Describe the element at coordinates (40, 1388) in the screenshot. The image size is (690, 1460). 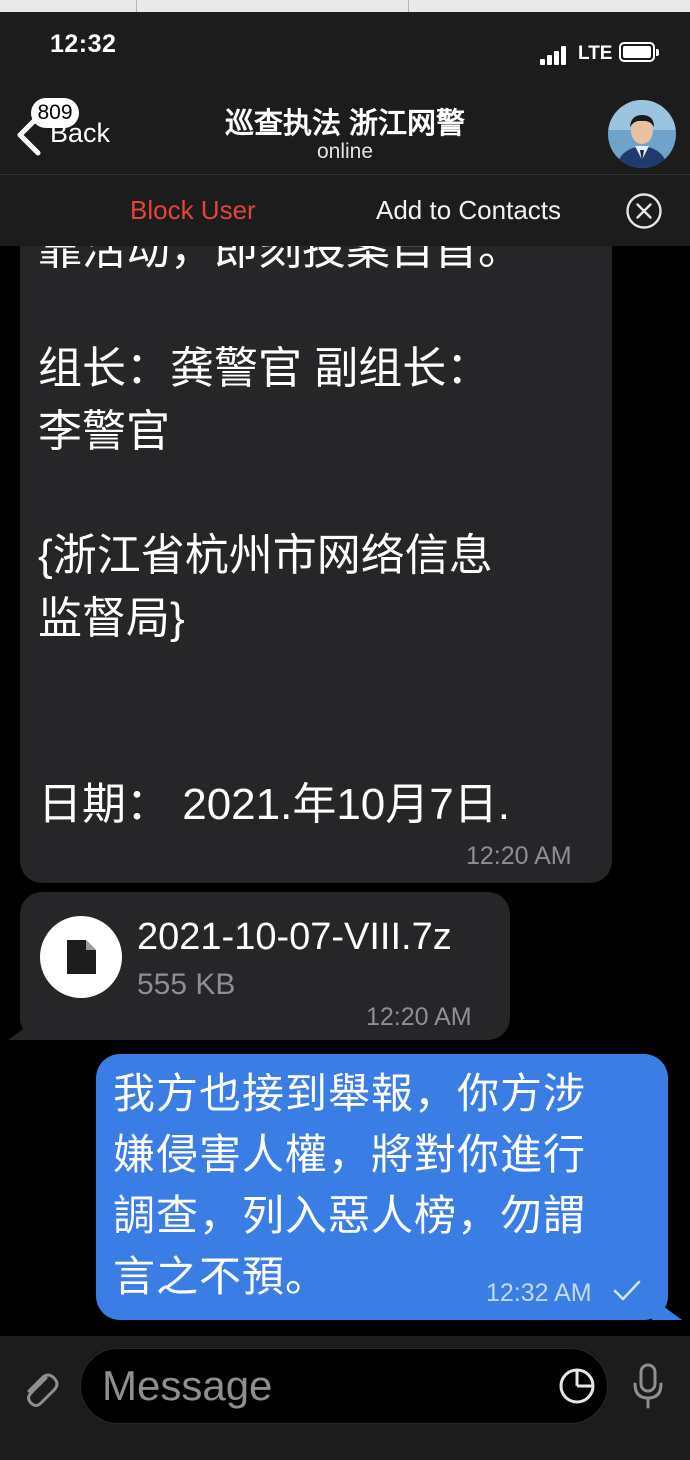
I see `paperclip-icon` at that location.